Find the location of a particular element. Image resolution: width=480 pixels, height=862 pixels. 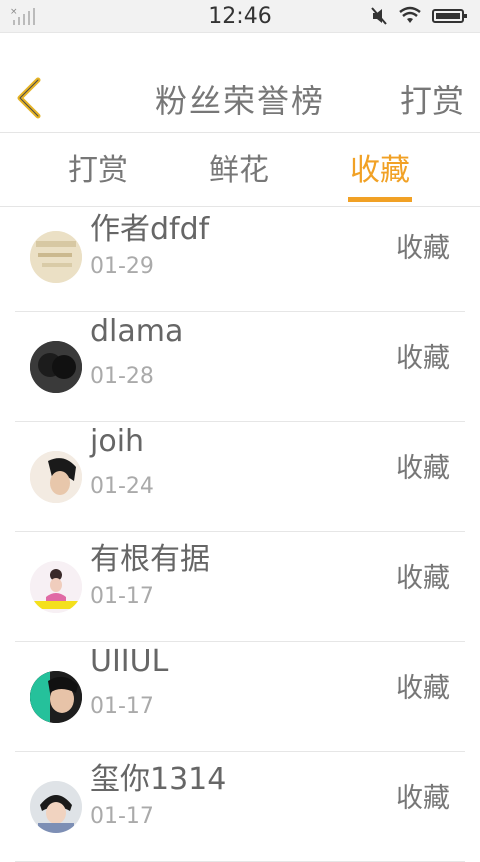

list-item: dlama 01-28 收藏 is located at coordinates (240, 367).